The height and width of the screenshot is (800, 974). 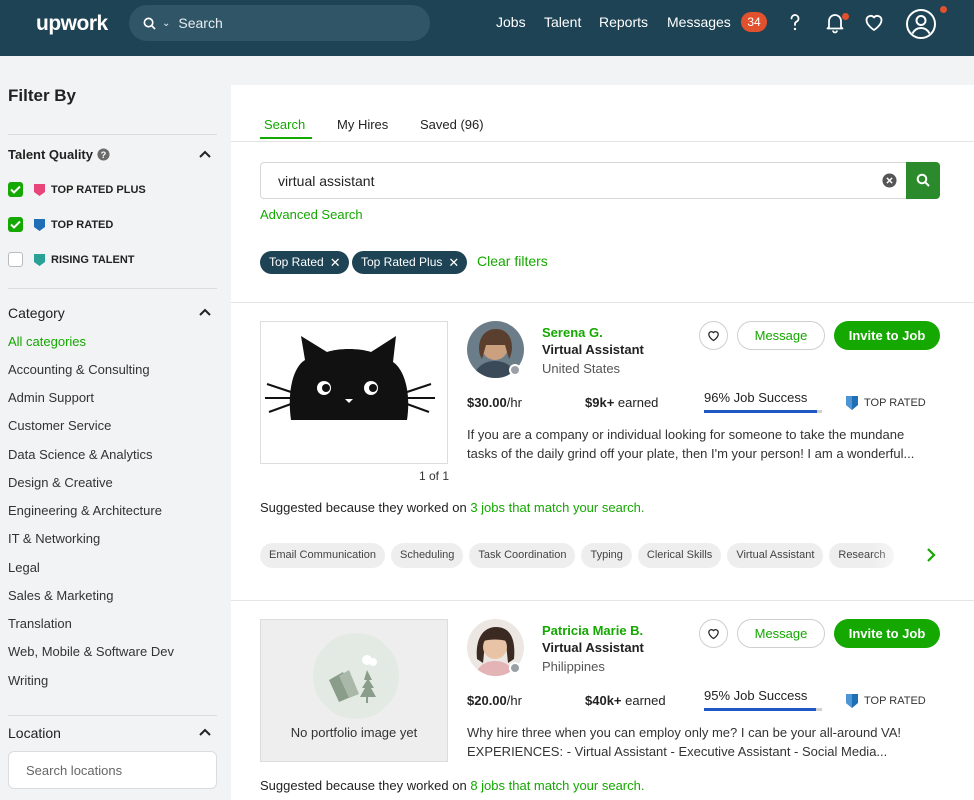 What do you see at coordinates (363, 507) in the screenshot?
I see `suggest-prefix: Suggested because they worked on` at bounding box center [363, 507].